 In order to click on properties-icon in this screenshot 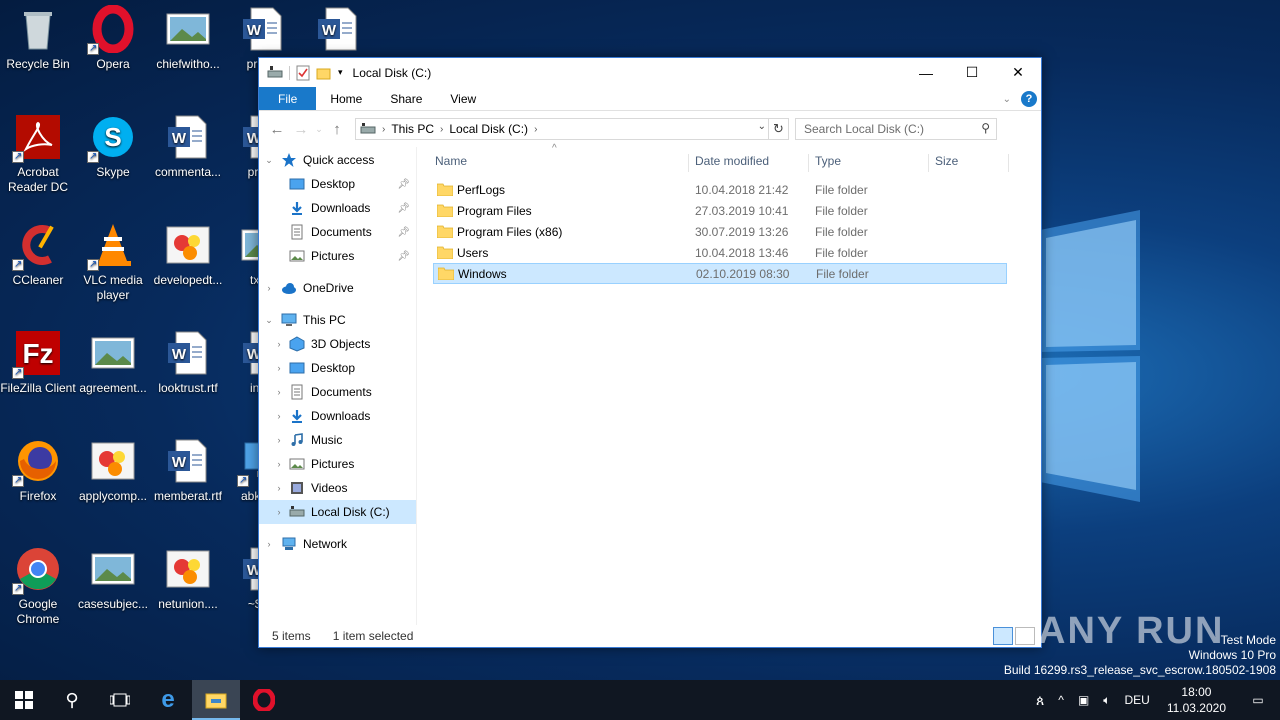, I will do `click(303, 73)`.